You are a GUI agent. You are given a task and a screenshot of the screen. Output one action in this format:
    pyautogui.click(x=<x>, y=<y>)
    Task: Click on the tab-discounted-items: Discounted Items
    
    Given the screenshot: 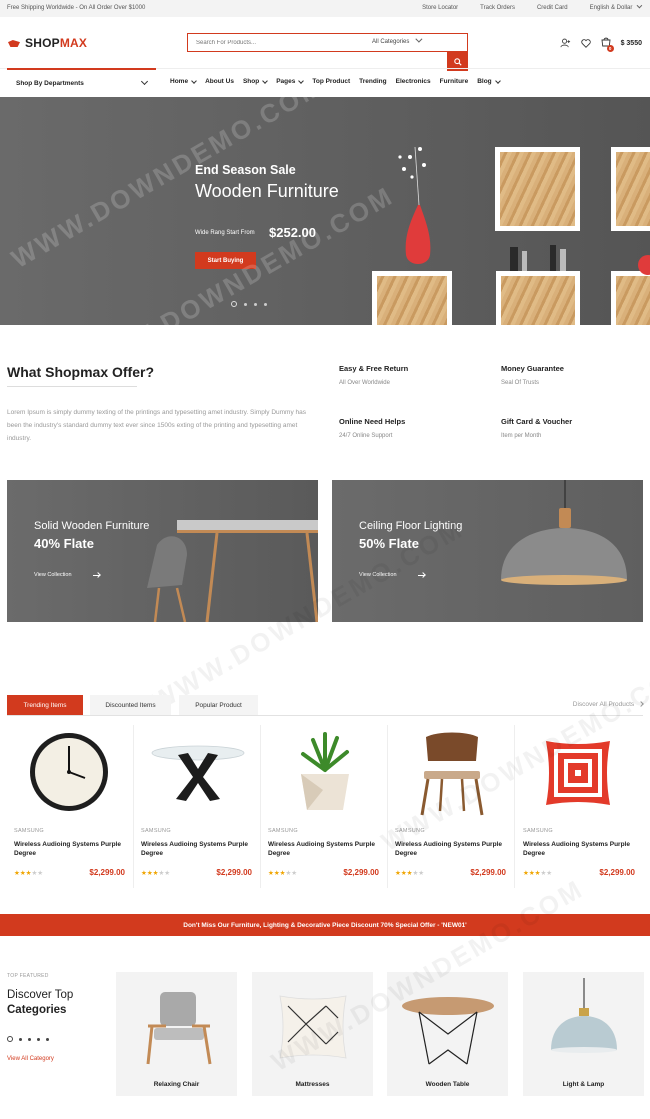 What is the action you would take?
    pyautogui.click(x=130, y=705)
    